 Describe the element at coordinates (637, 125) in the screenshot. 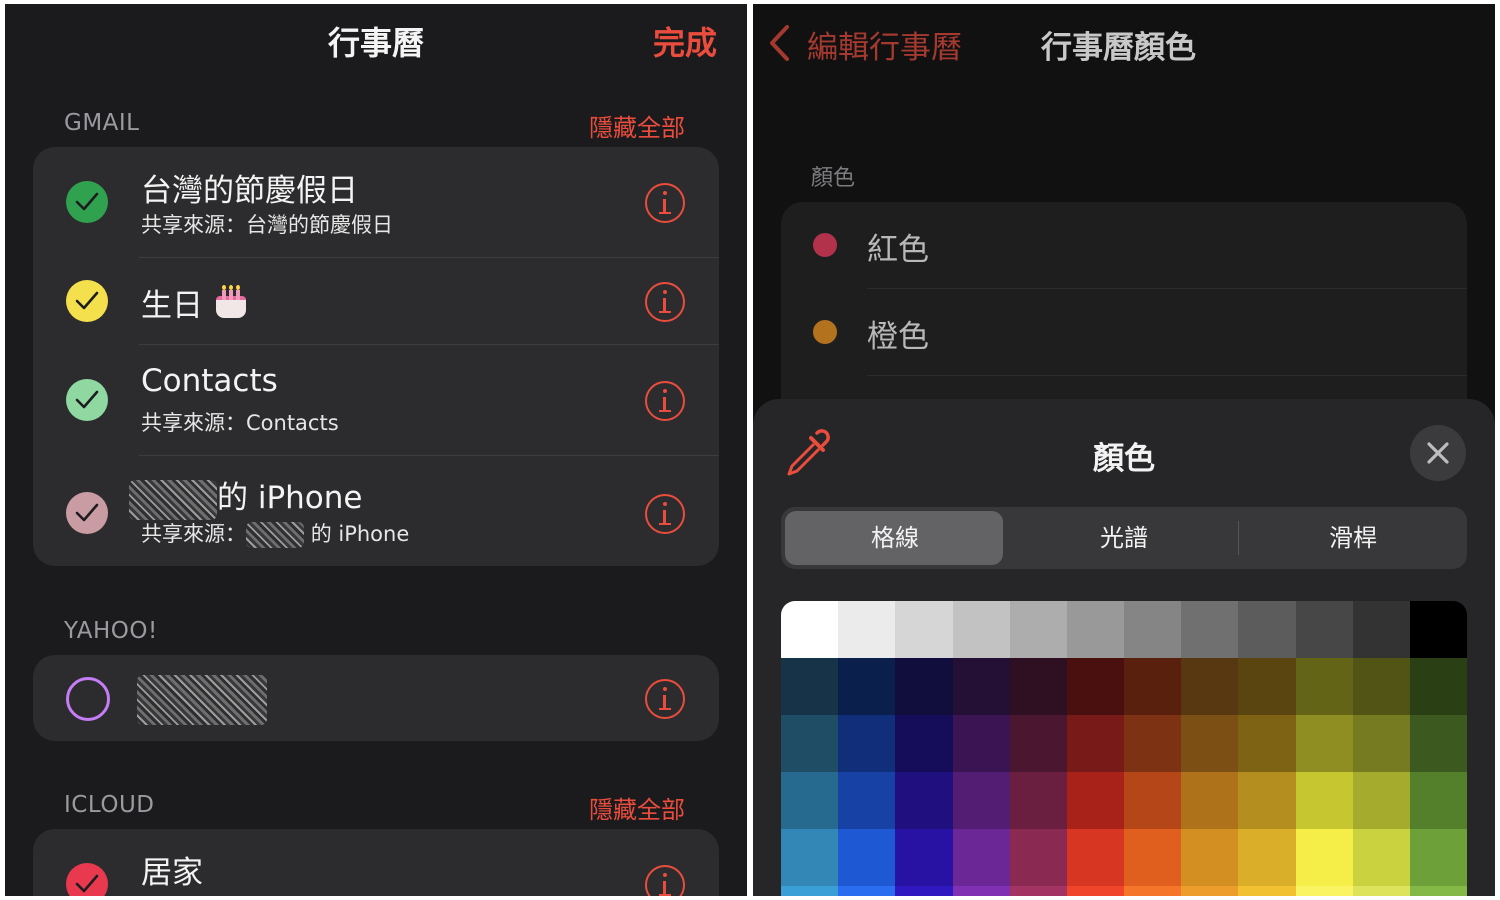

I see `hide-all-gmail-button: 隱藏全部` at that location.